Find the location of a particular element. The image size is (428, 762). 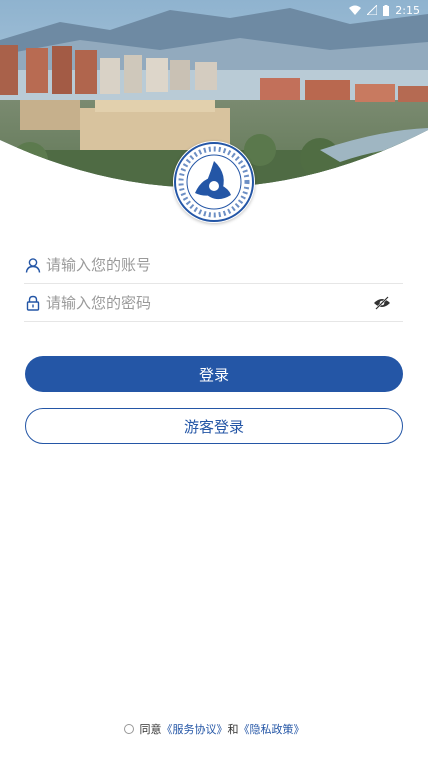

lock-icon is located at coordinates (33, 303).